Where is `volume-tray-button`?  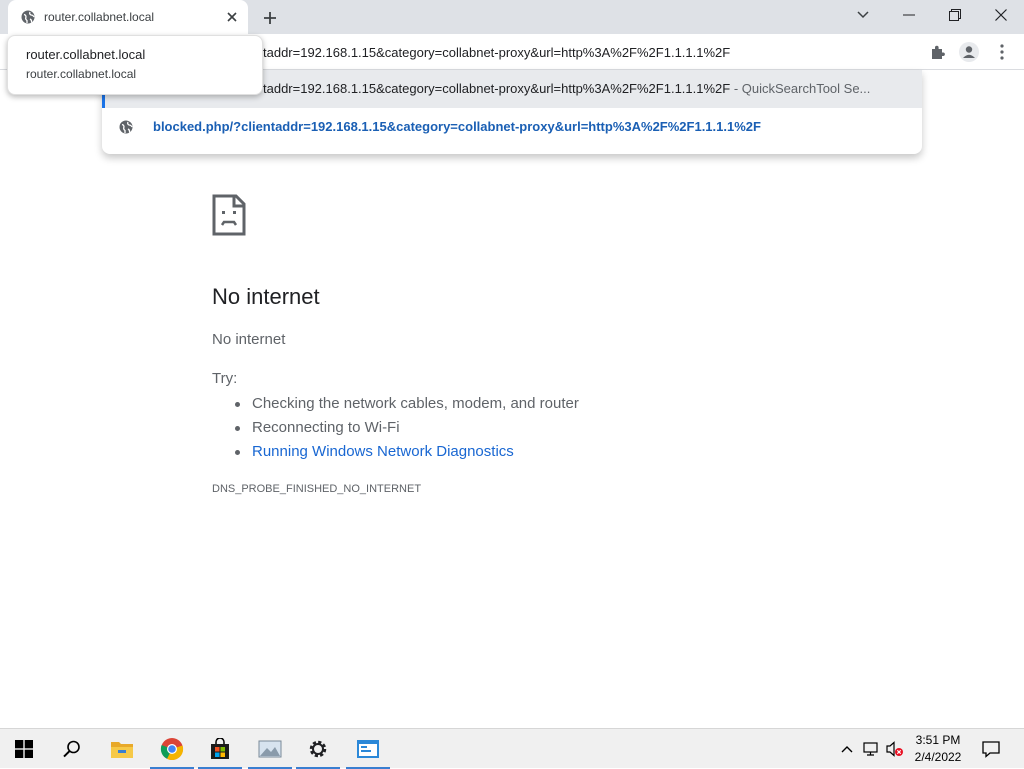
volume-tray-button is located at coordinates (895, 749).